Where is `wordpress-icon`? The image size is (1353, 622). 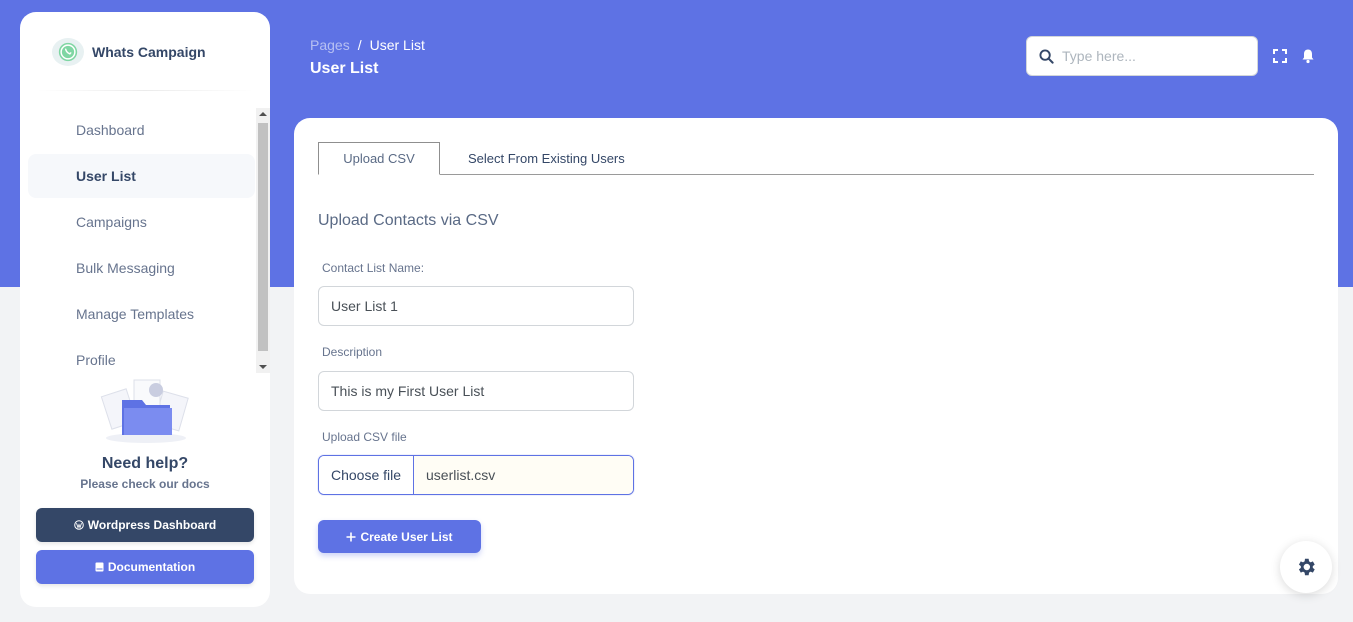
wordpress-icon is located at coordinates (78, 525).